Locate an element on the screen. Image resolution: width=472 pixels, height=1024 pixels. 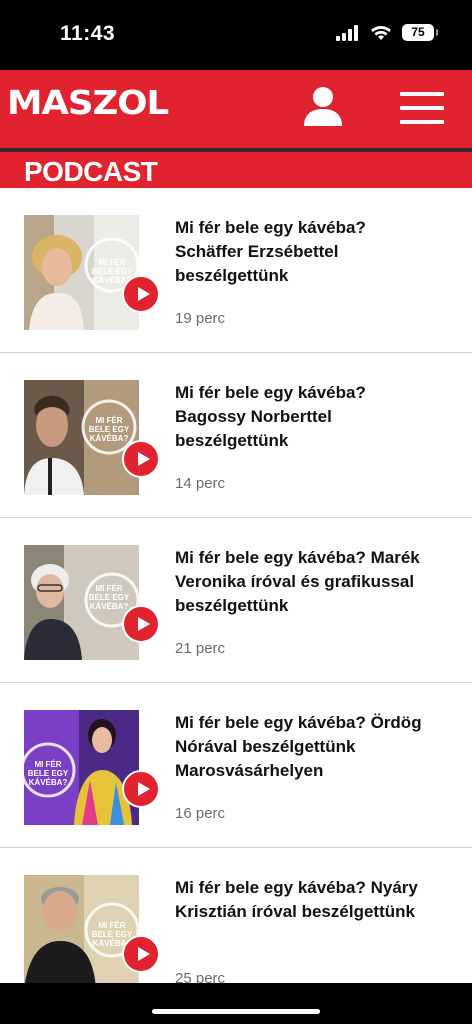
user-account-button is located at coordinates (323, 107).